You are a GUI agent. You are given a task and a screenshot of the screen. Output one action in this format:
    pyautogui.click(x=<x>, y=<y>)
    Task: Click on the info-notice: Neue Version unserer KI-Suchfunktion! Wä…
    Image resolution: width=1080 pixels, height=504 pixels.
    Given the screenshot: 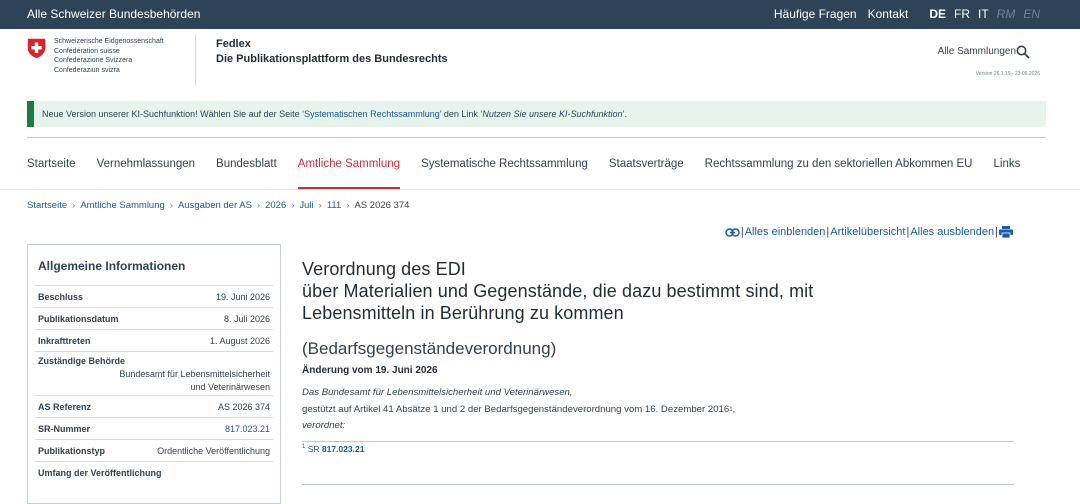 What is the action you would take?
    pyautogui.click(x=536, y=114)
    